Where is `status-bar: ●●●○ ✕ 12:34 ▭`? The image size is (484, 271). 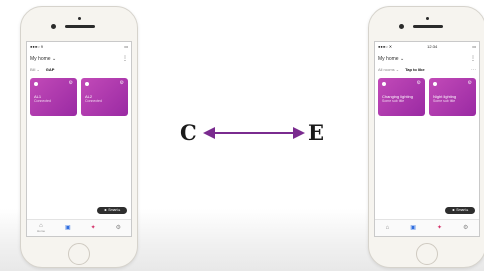 status-bar: ●●●○ ✕ 12:34 ▭ is located at coordinates (427, 47).